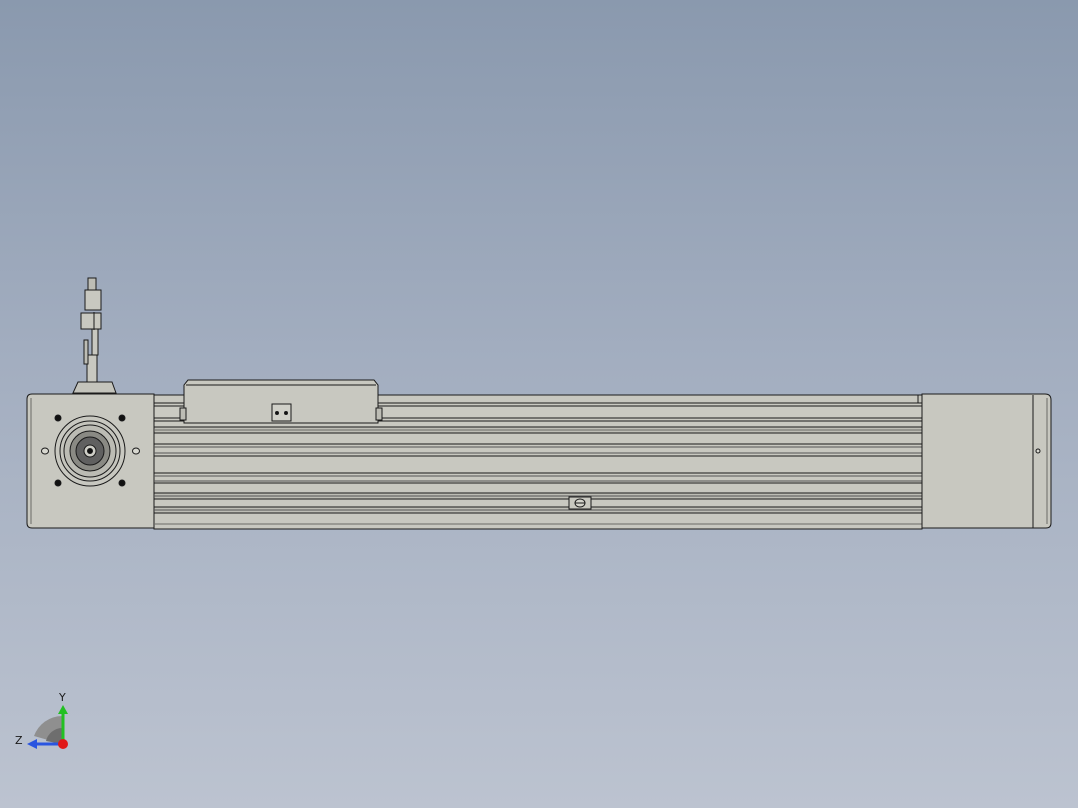 The height and width of the screenshot is (808, 1078). I want to click on x-axis-point-icon, so click(63, 744).